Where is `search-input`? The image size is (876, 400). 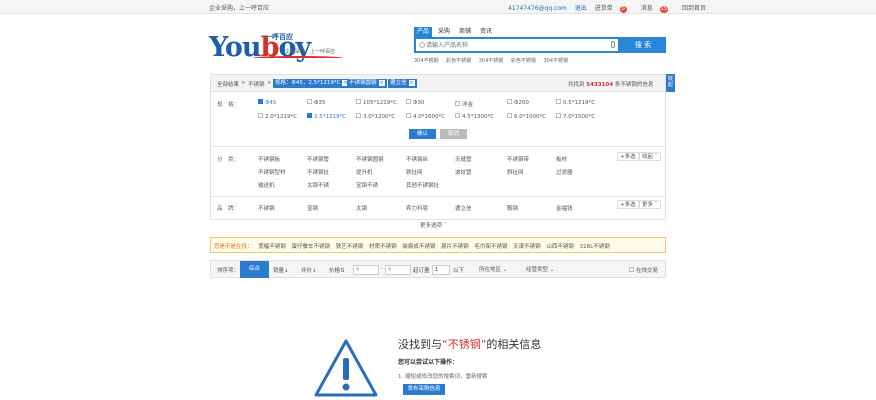 search-input is located at coordinates (516, 45).